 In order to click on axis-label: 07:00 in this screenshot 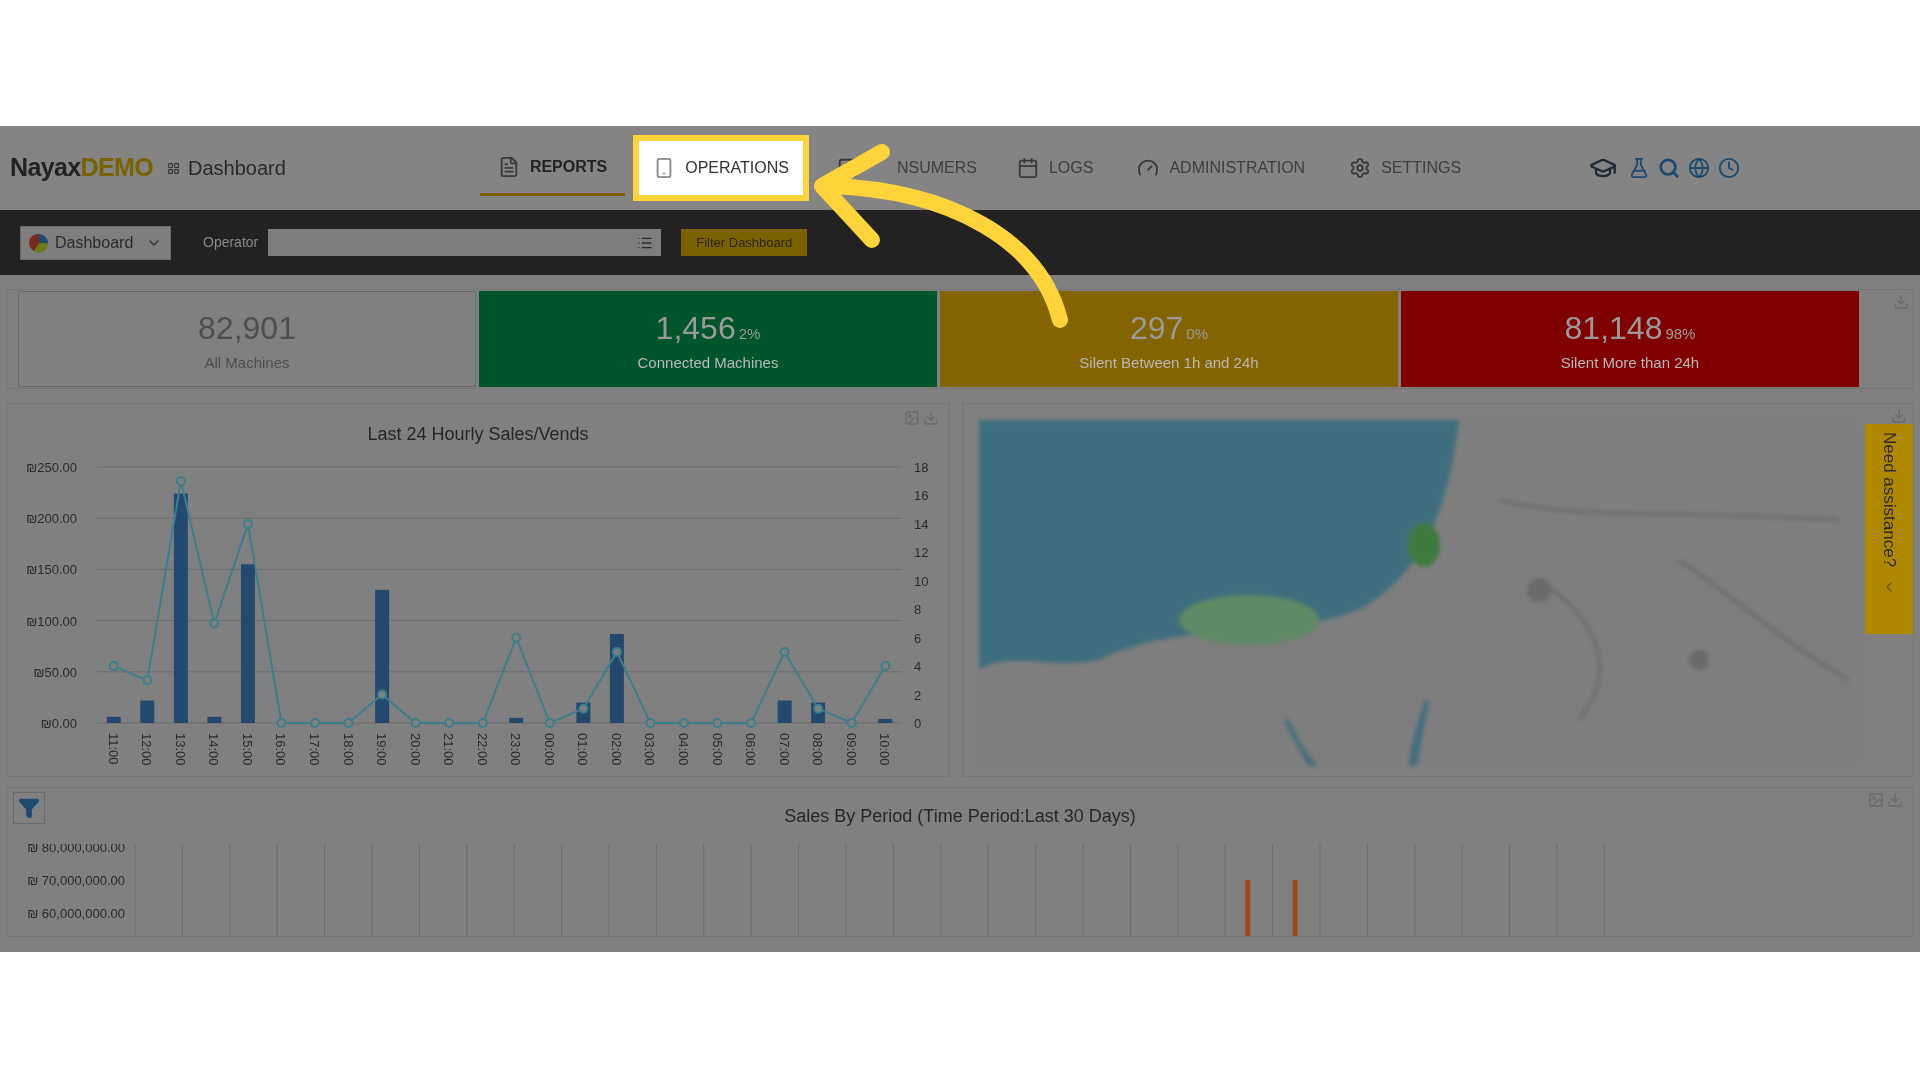, I will do `click(784, 749)`.